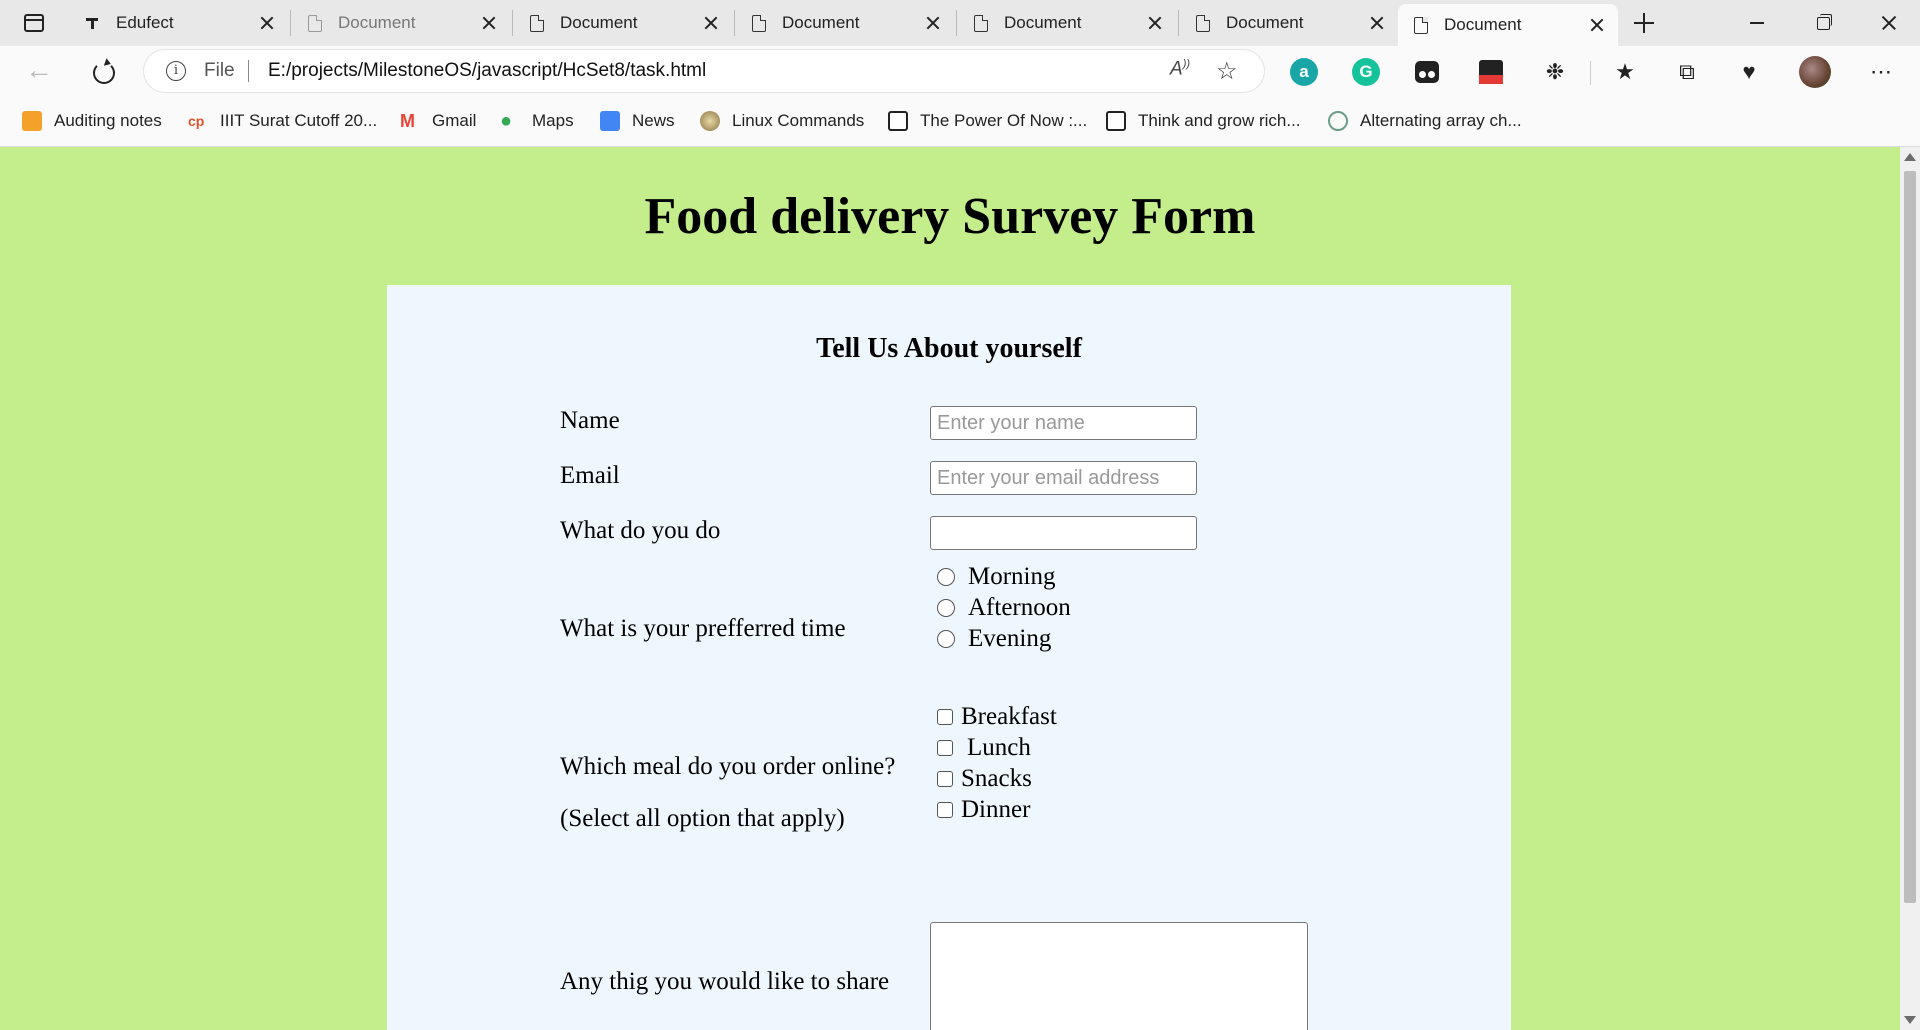 This screenshot has height=1030, width=1920. Describe the element at coordinates (93, 23) in the screenshot. I see `edufect-icon` at that location.